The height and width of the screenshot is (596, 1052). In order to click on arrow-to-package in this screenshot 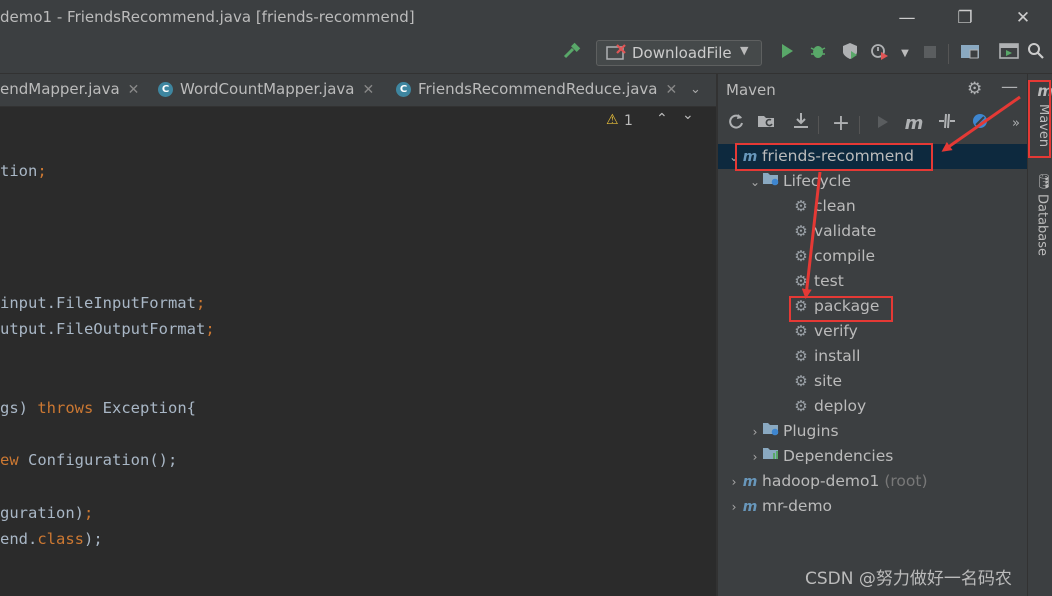, I will do `click(811, 235)`.